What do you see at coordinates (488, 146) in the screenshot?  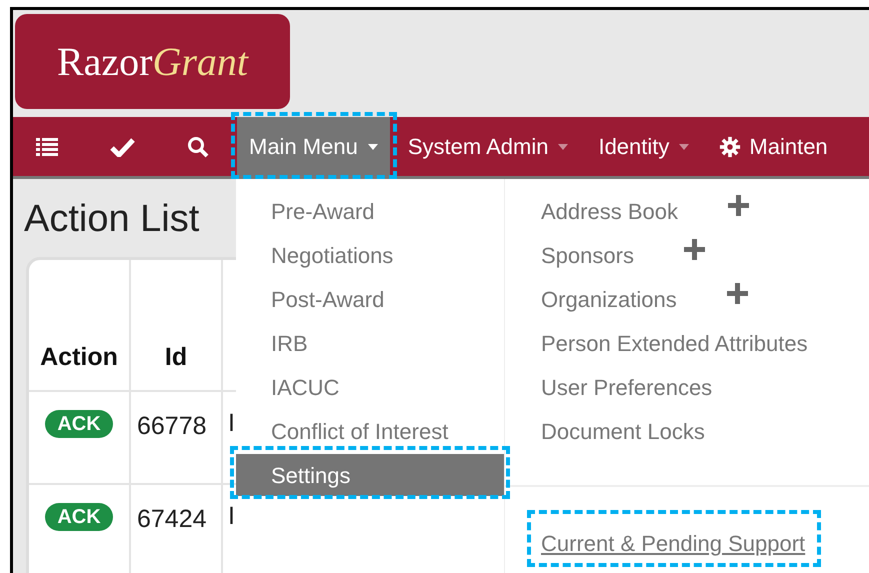 I see `nav-menu-button: System Admin` at bounding box center [488, 146].